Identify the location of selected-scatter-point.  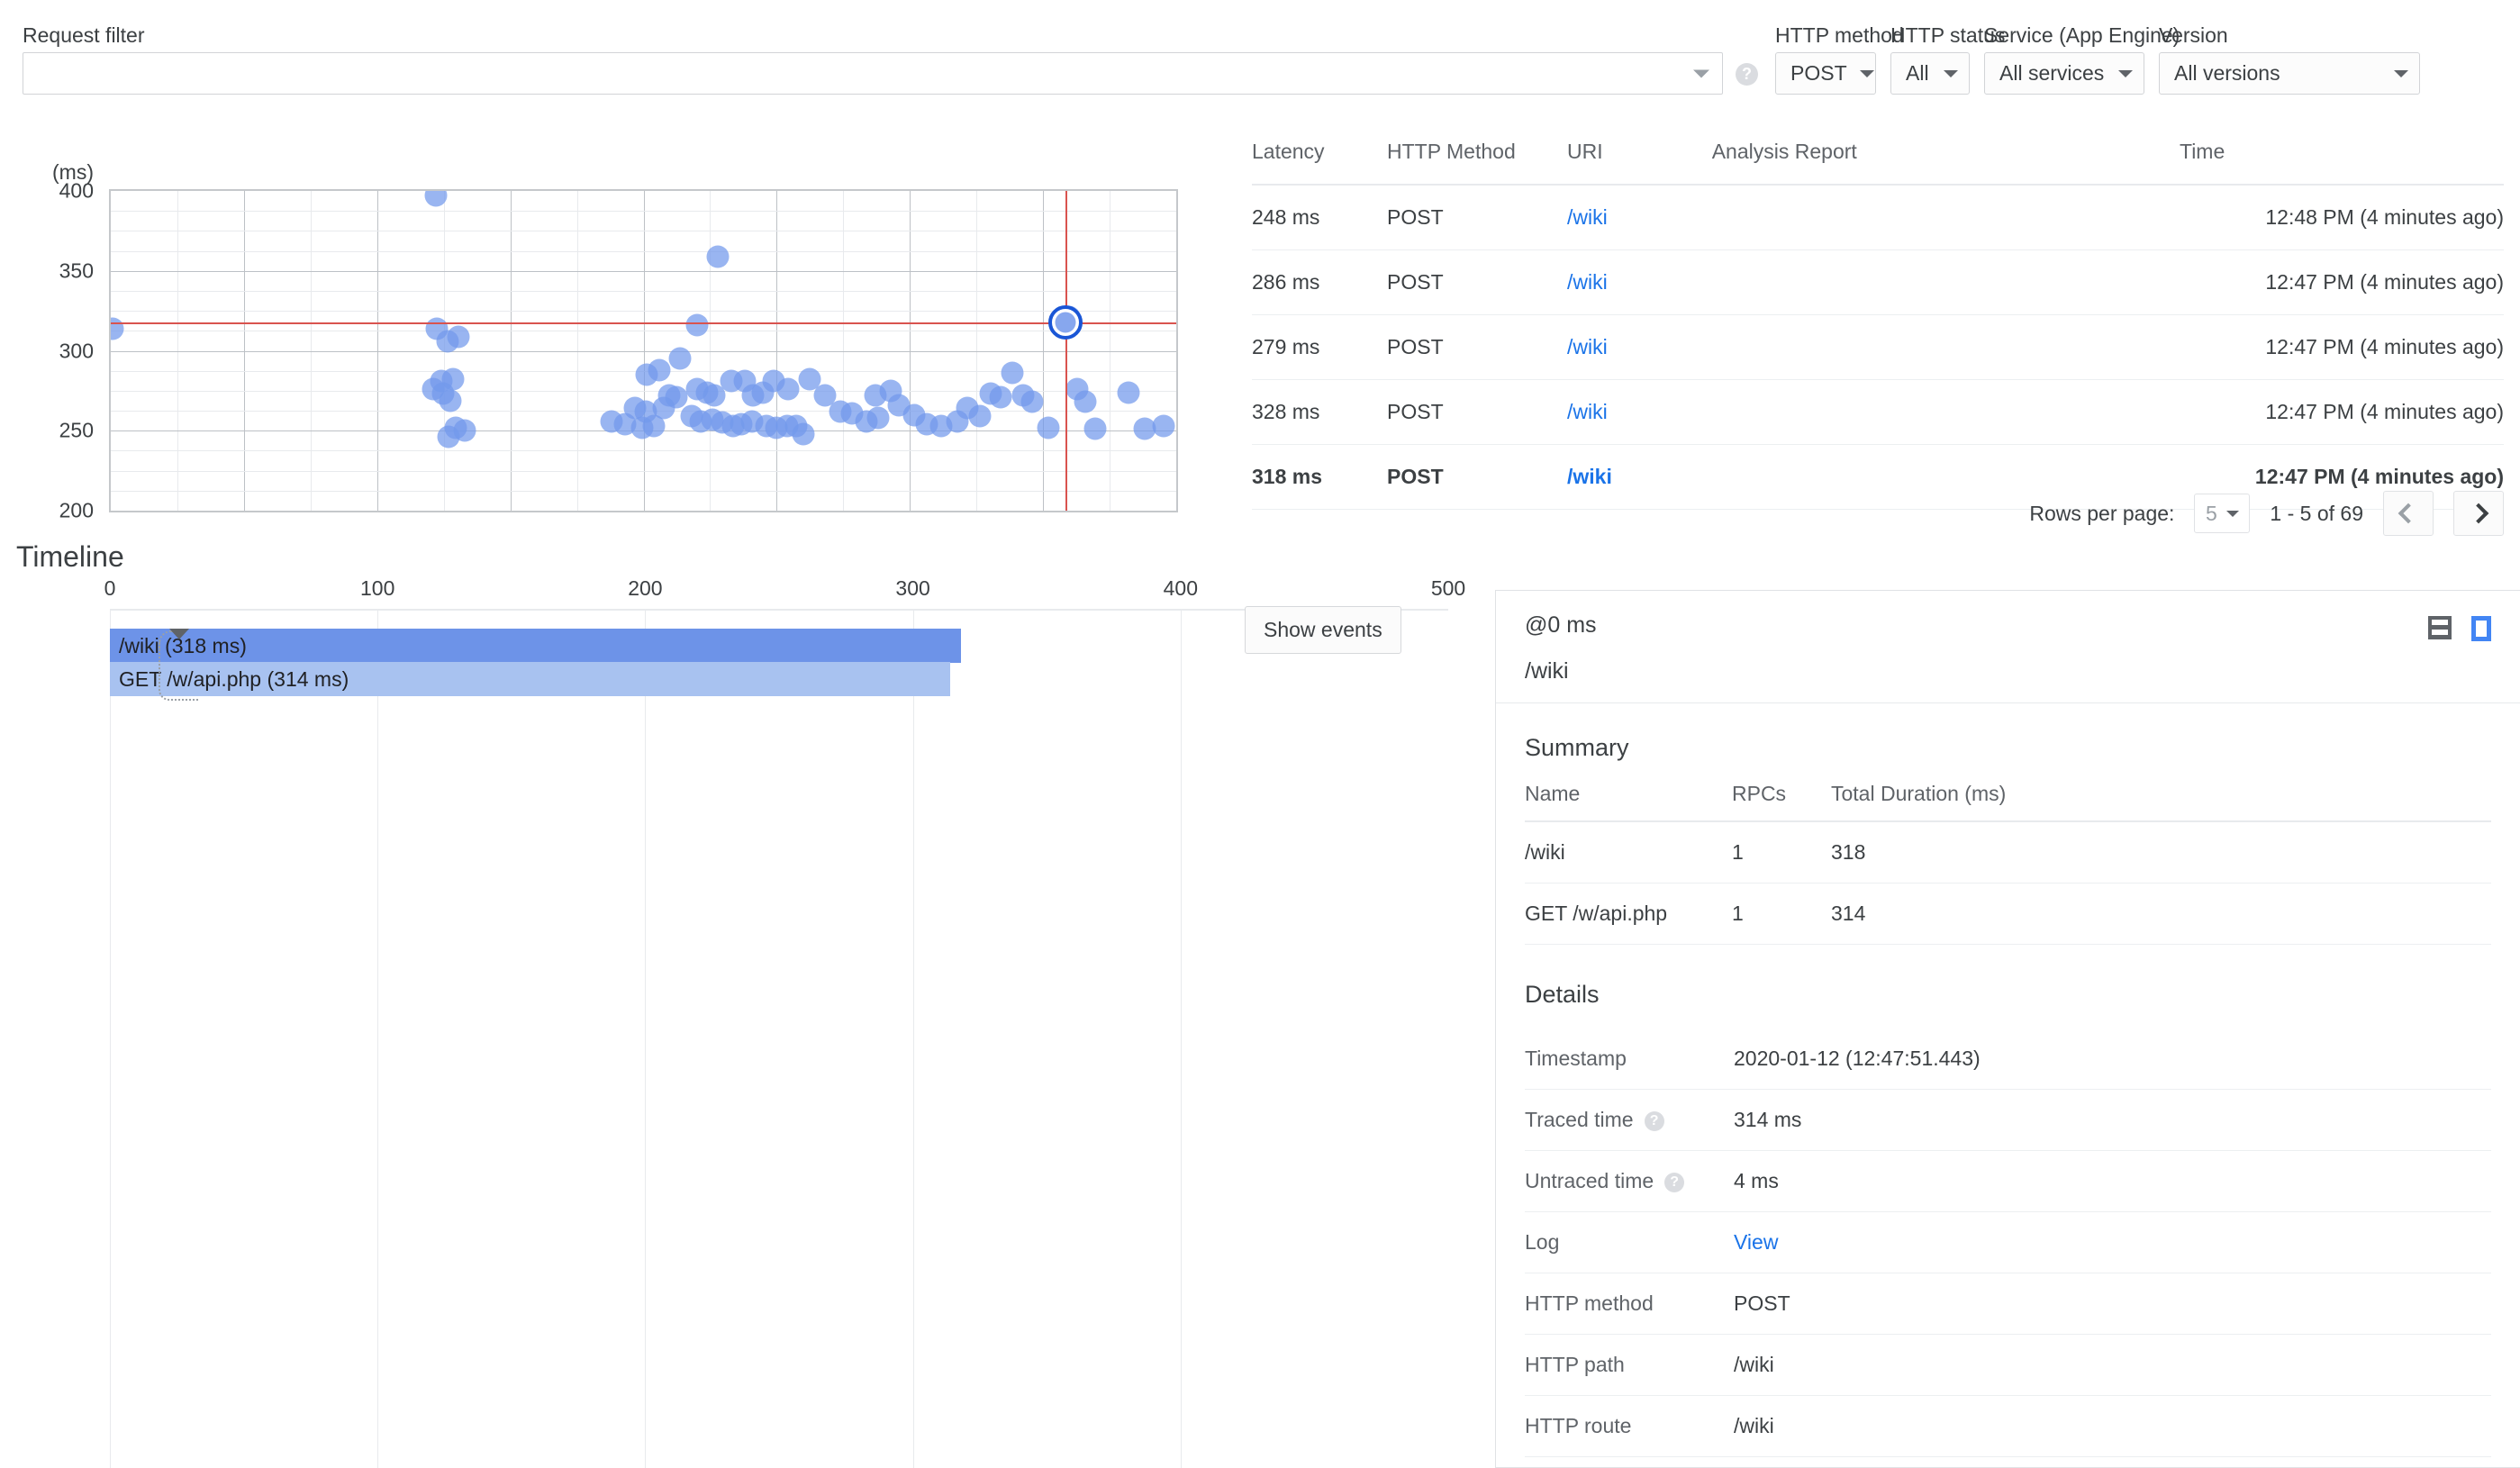
(1065, 322).